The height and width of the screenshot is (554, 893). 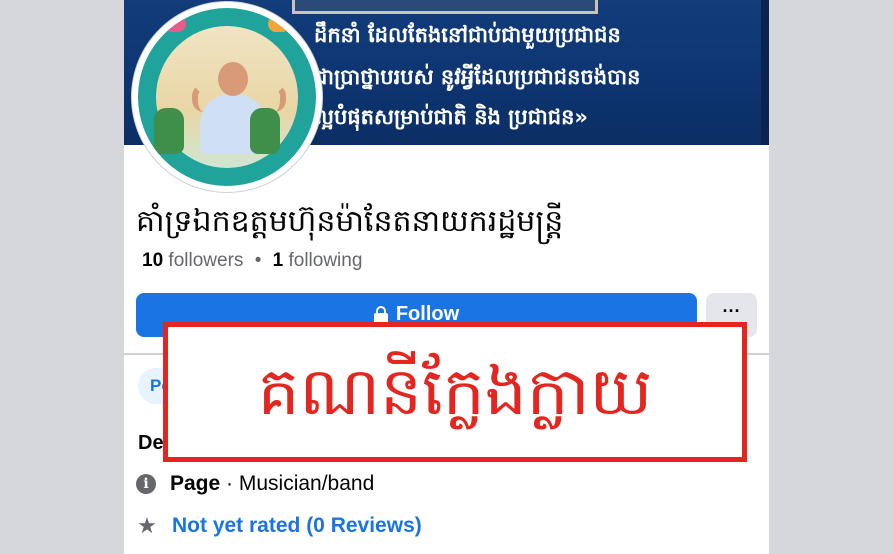 What do you see at coordinates (831, 277) in the screenshot?
I see `background-right` at bounding box center [831, 277].